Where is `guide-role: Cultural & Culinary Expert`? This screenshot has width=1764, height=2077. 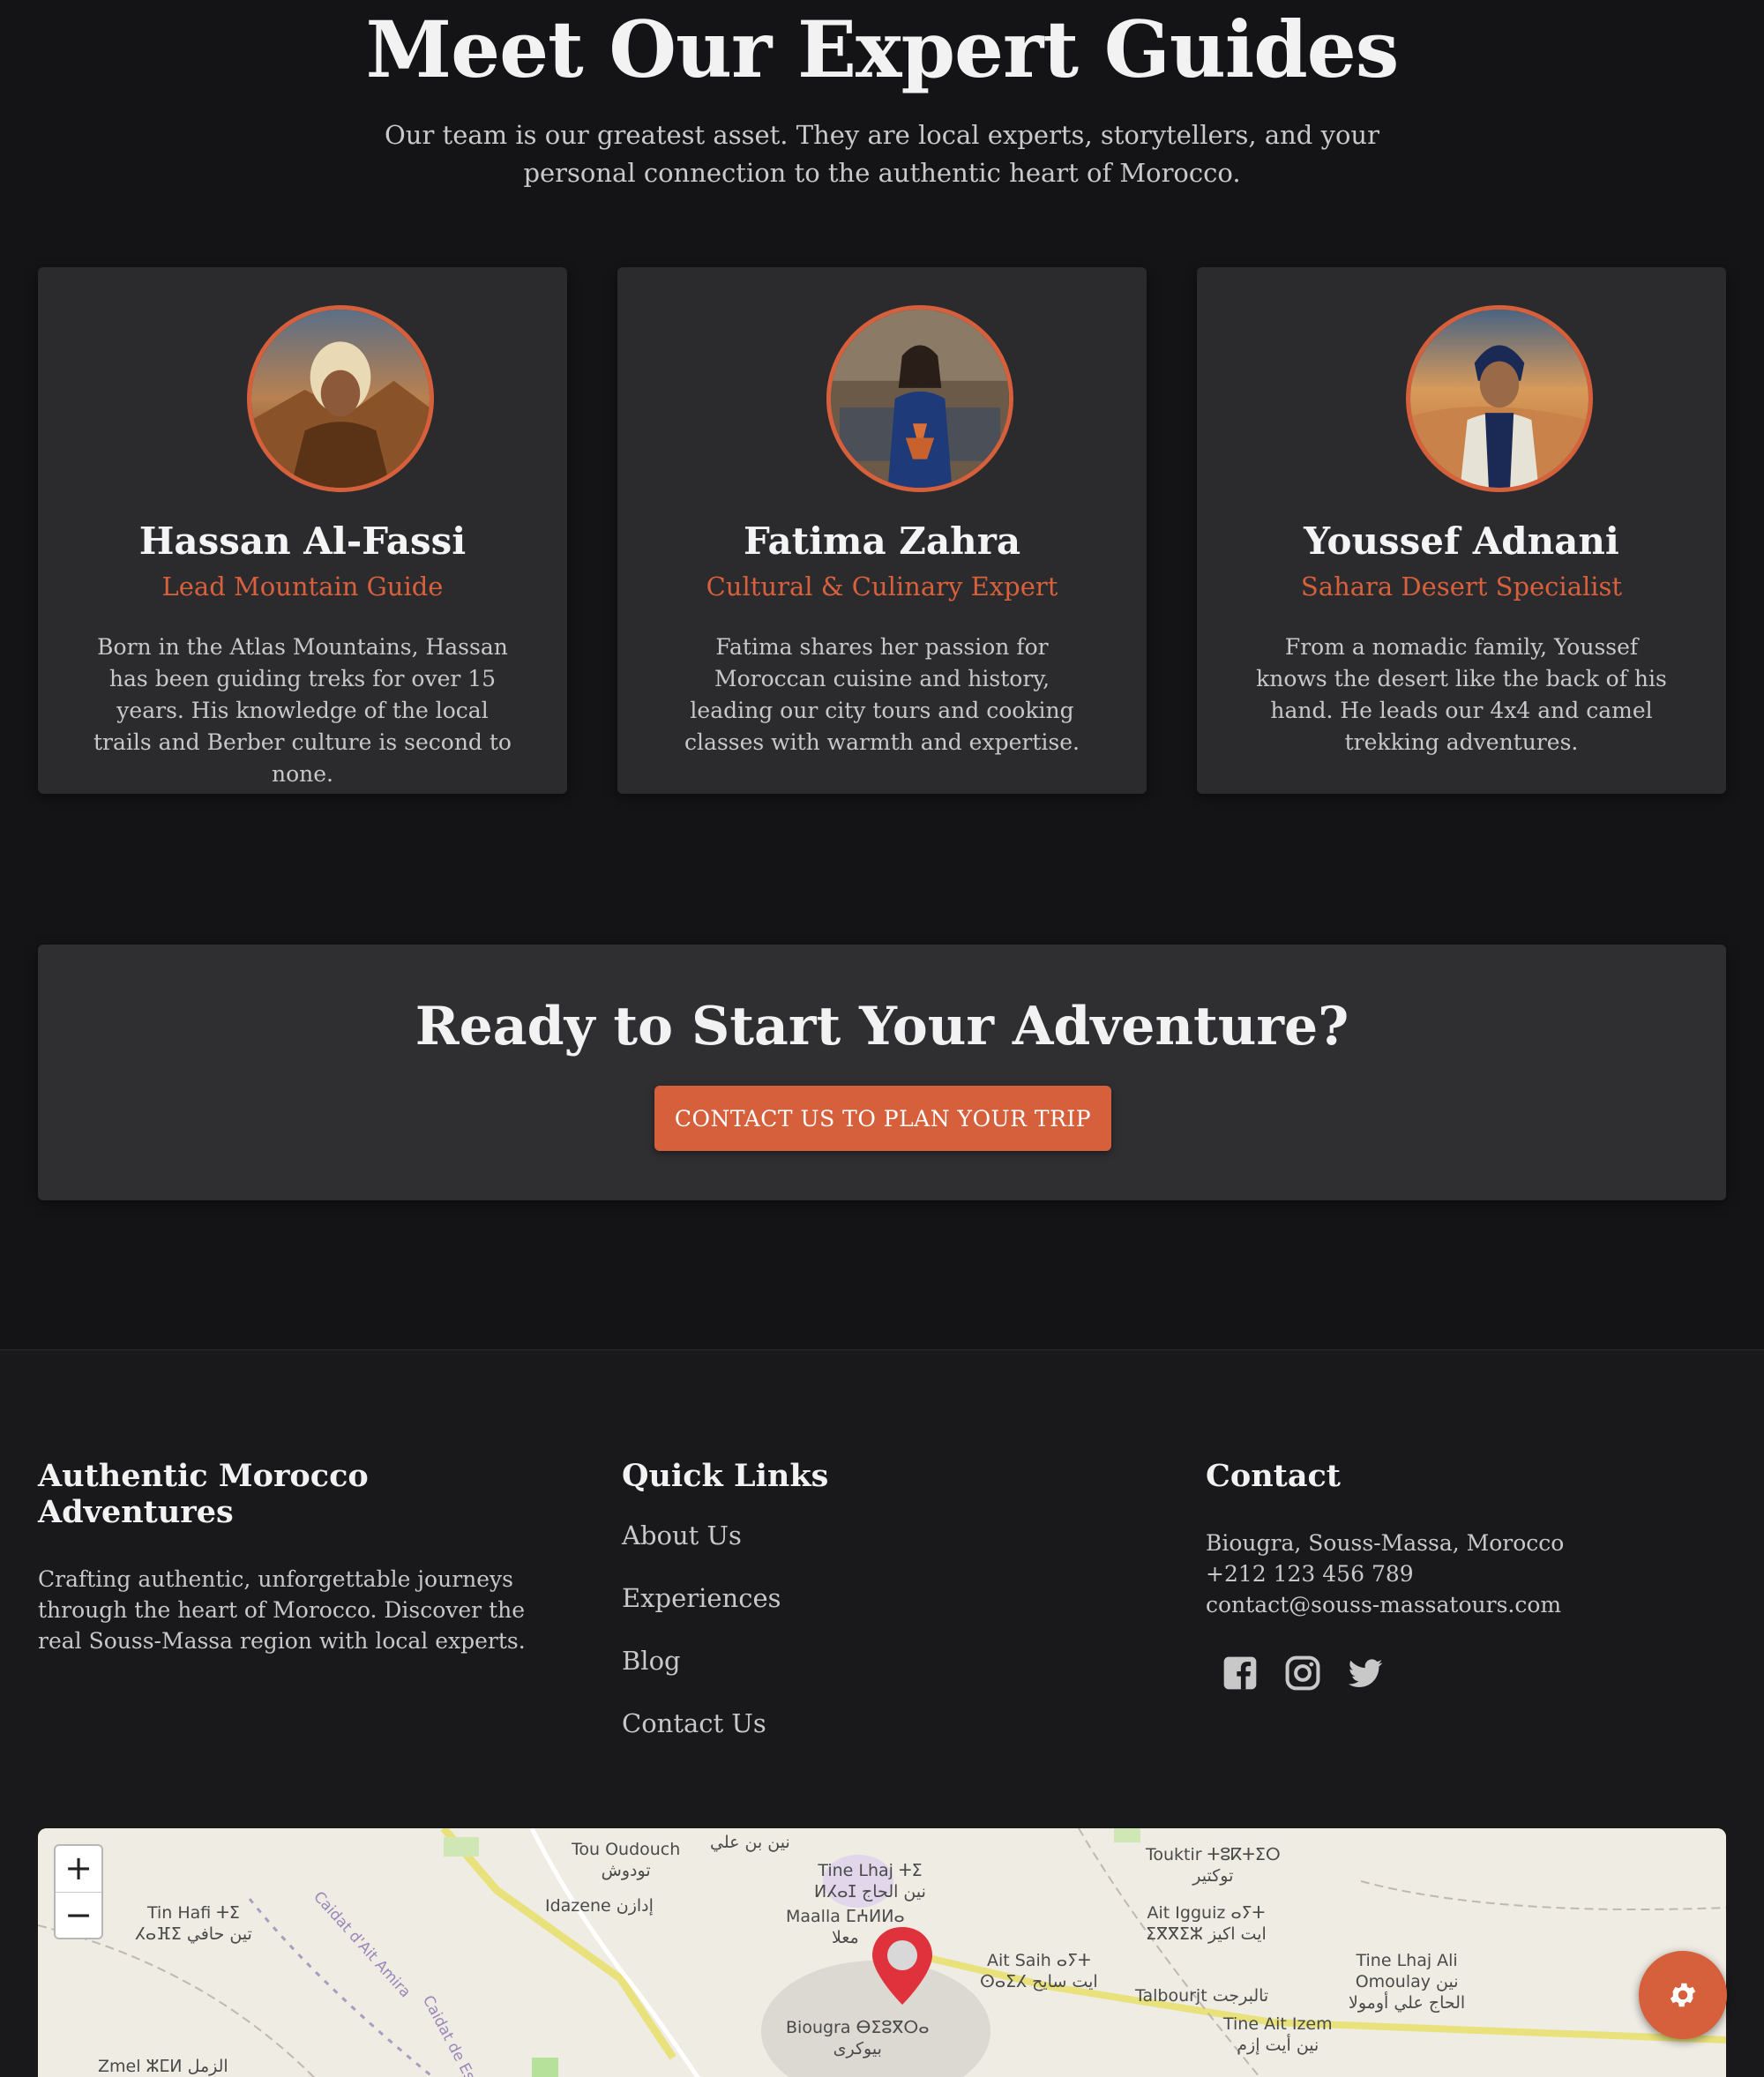
guide-role: Cultural & Culinary Expert is located at coordinates (882, 587).